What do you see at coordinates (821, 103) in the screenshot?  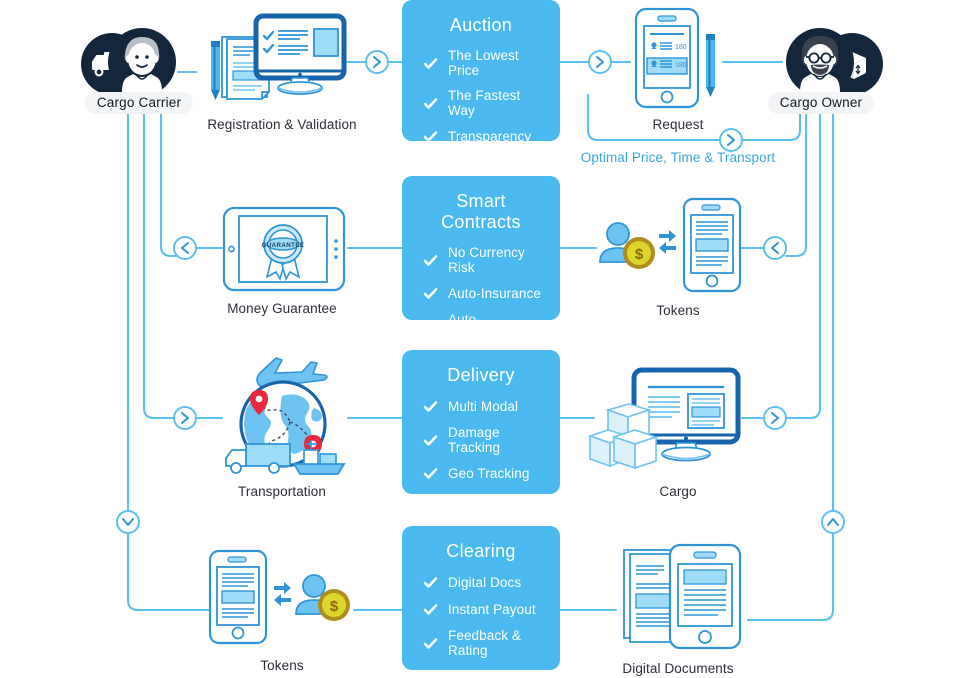 I see `cargo-owner-label: Cargo Owner` at bounding box center [821, 103].